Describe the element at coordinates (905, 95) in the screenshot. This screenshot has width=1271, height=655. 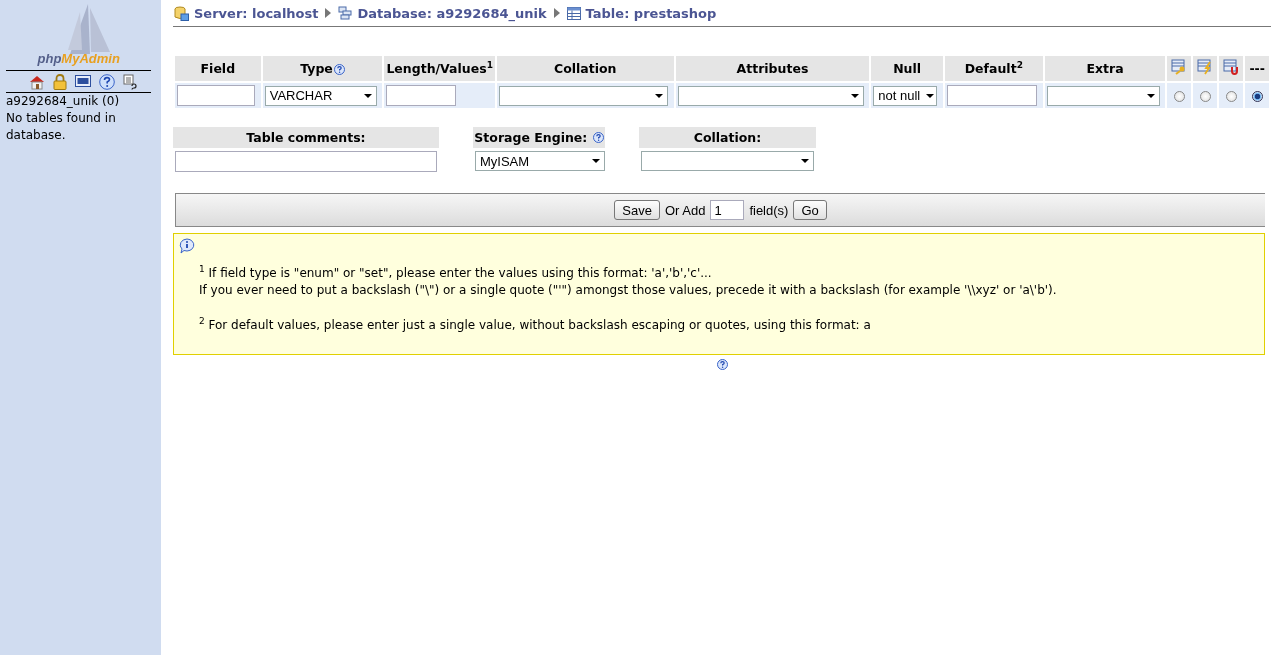
I see `dropdown: not null` at that location.